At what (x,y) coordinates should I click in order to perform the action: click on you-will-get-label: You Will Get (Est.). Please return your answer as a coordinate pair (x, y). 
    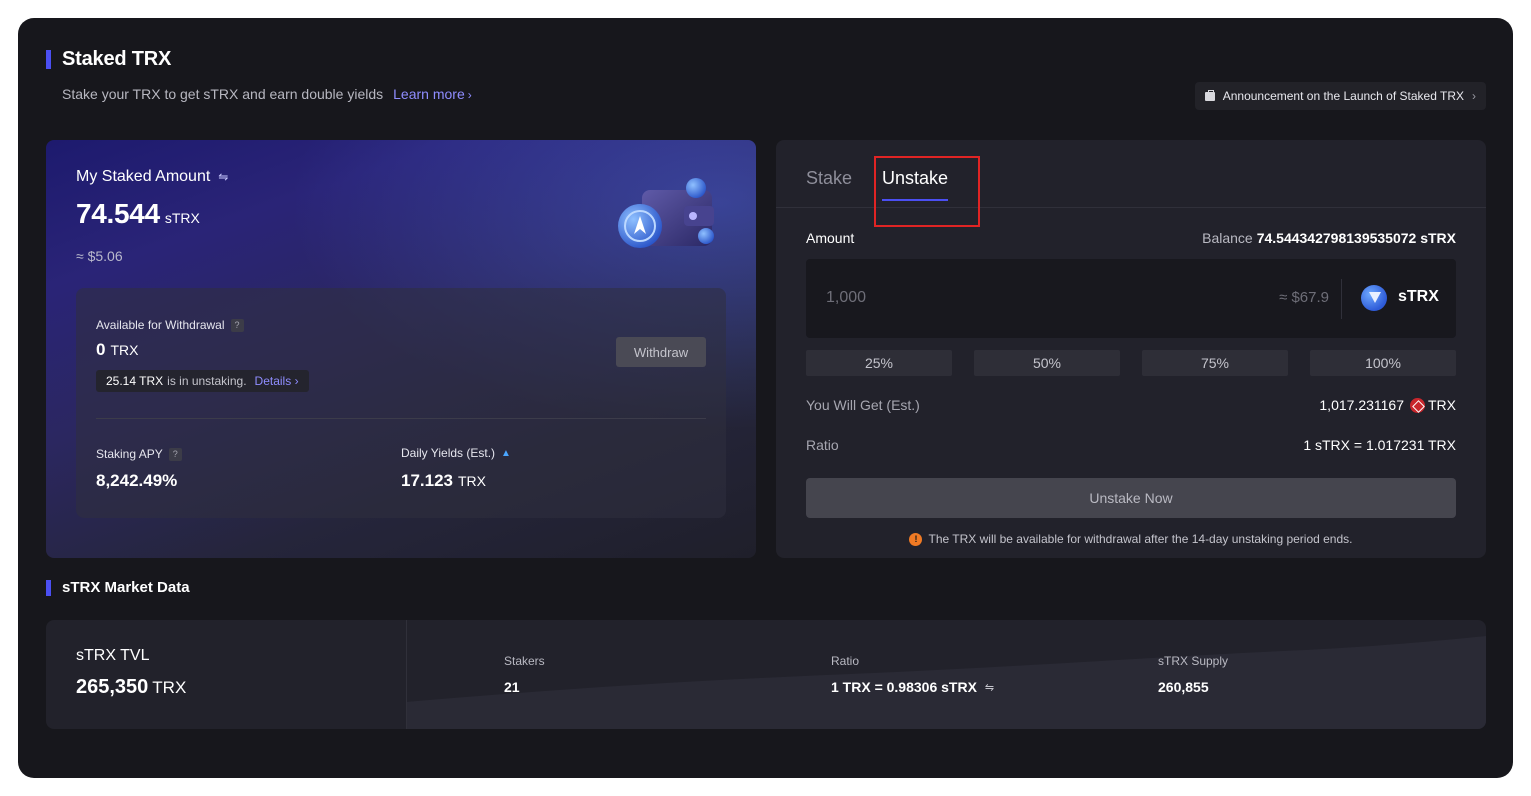
    Looking at the image, I should click on (863, 405).